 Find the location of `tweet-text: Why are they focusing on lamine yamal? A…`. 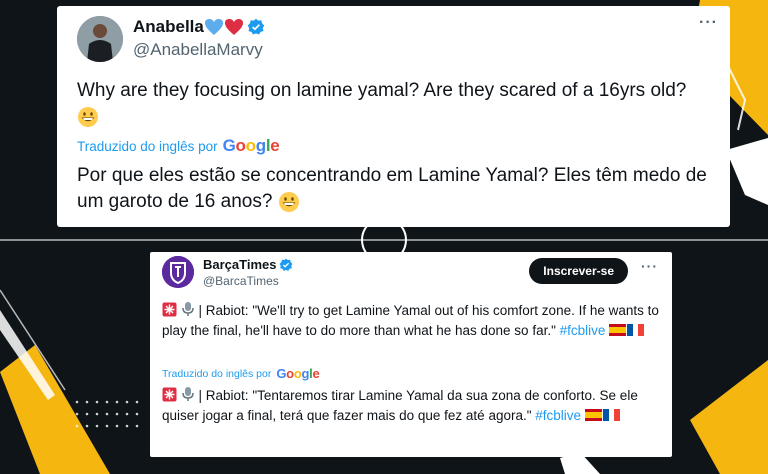

tweet-text: Why are they focusing on lamine yamal? A… is located at coordinates (399, 104).